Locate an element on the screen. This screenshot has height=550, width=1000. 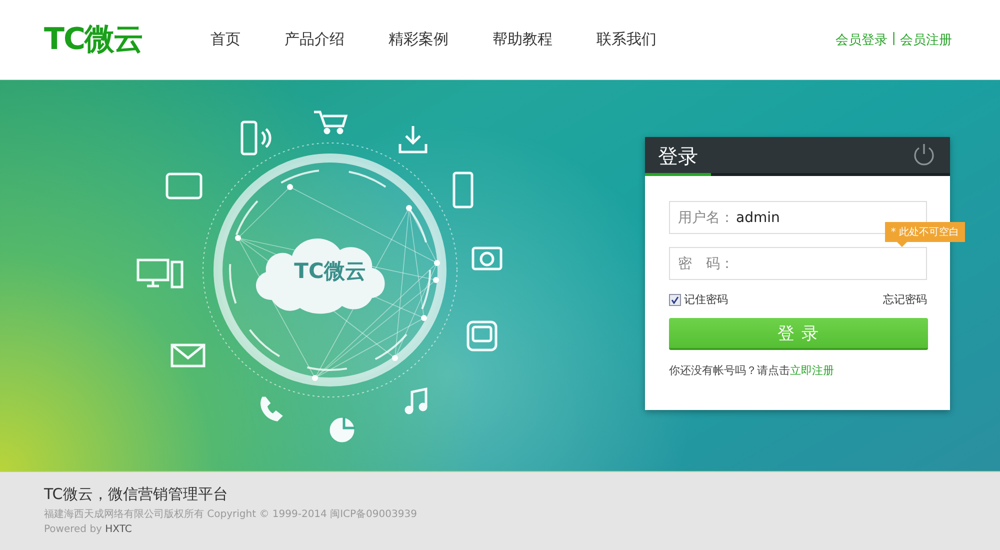
cloud-logo-text: TC微云 is located at coordinates (330, 271).